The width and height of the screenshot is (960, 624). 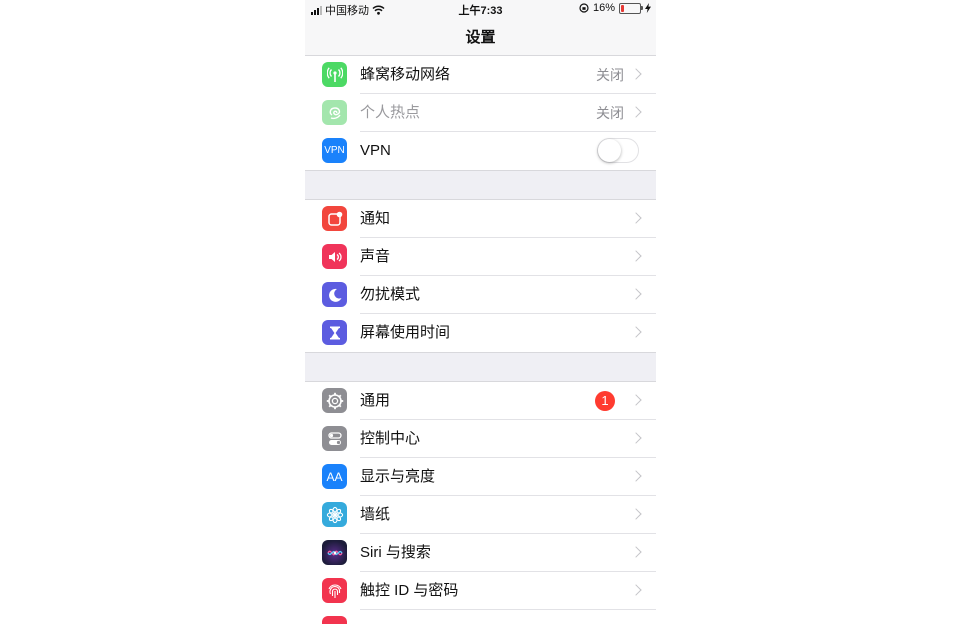 I want to click on touch-id-label: 触控 ID 与密码, so click(x=409, y=590).